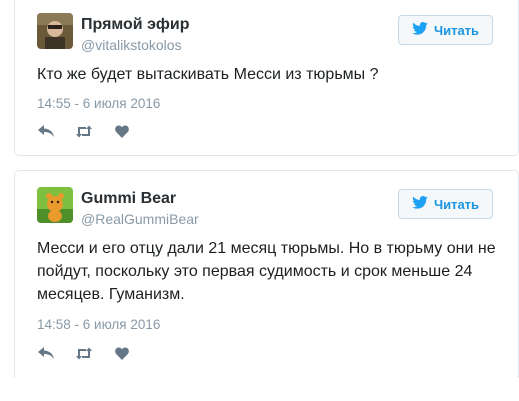 This screenshot has width=519, height=401. I want to click on tweet-timestamp: 14:58 - 6 июля 2016, so click(98, 324).